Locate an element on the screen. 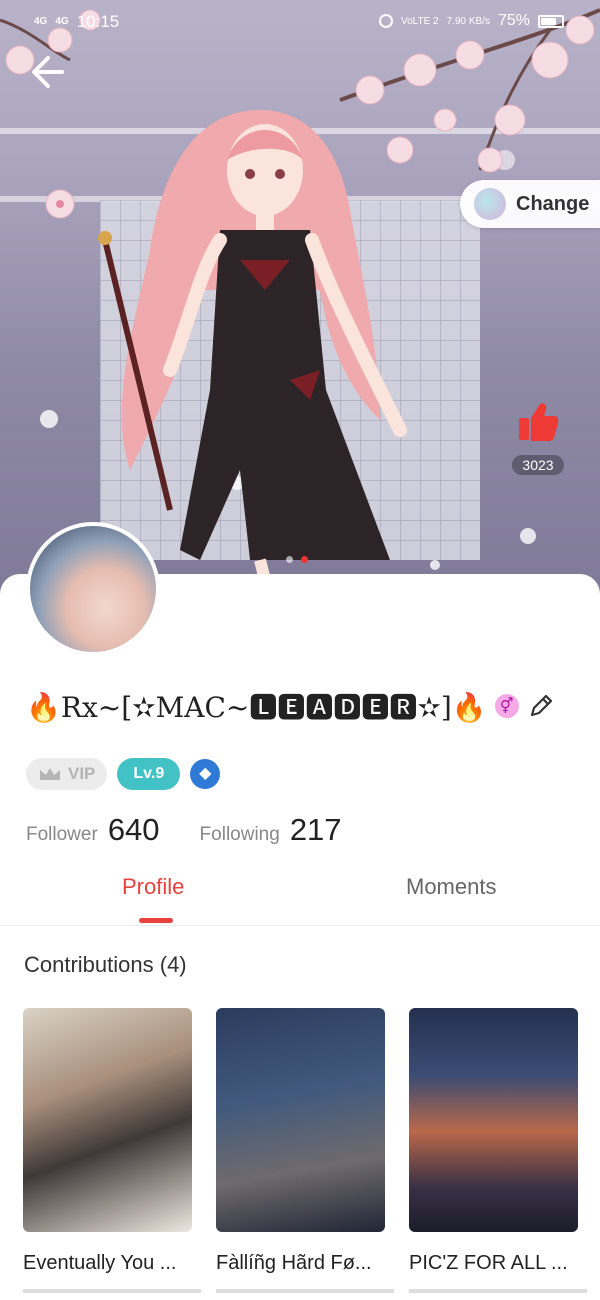  alarm-icon is located at coordinates (385, 21).